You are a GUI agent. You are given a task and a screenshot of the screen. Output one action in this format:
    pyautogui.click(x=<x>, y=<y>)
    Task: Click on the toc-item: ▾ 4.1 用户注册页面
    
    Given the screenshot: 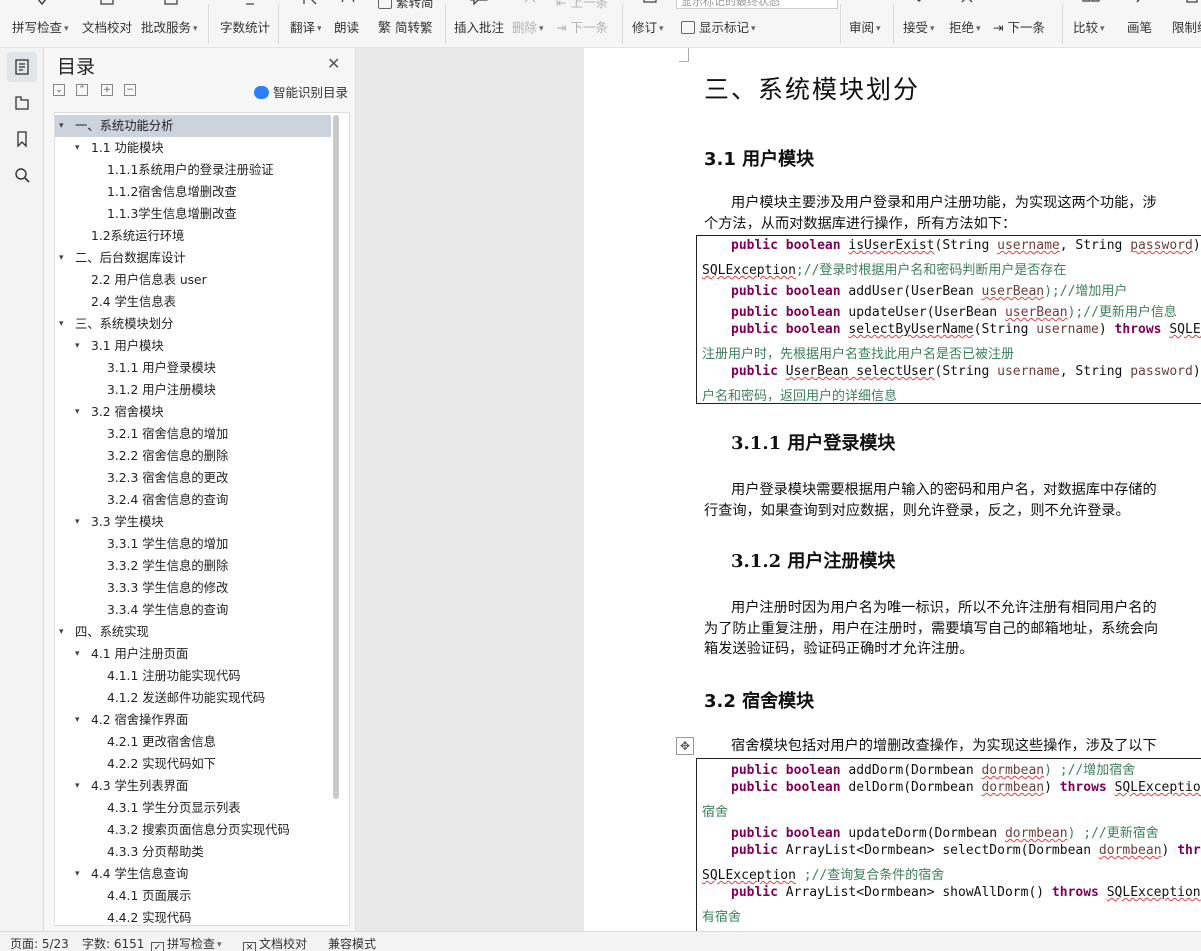 What is the action you would take?
    pyautogui.click(x=193, y=654)
    